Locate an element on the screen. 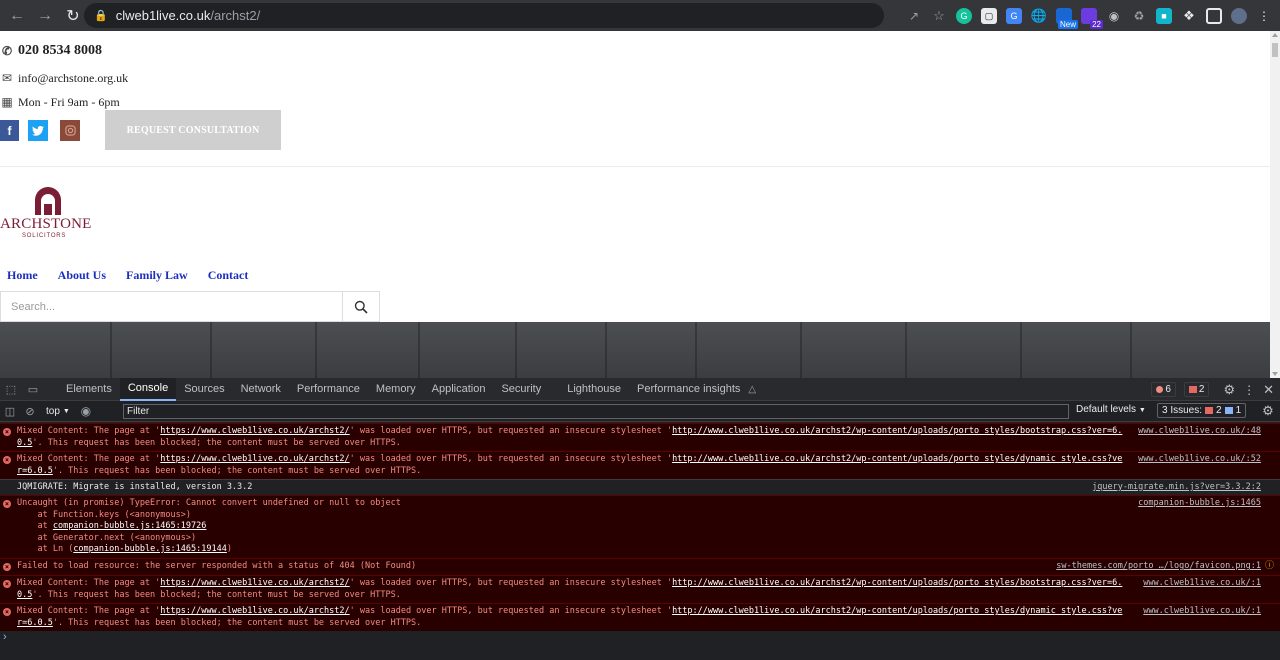 The width and height of the screenshot is (1280, 660). translate-icon: G is located at coordinates (1014, 16).